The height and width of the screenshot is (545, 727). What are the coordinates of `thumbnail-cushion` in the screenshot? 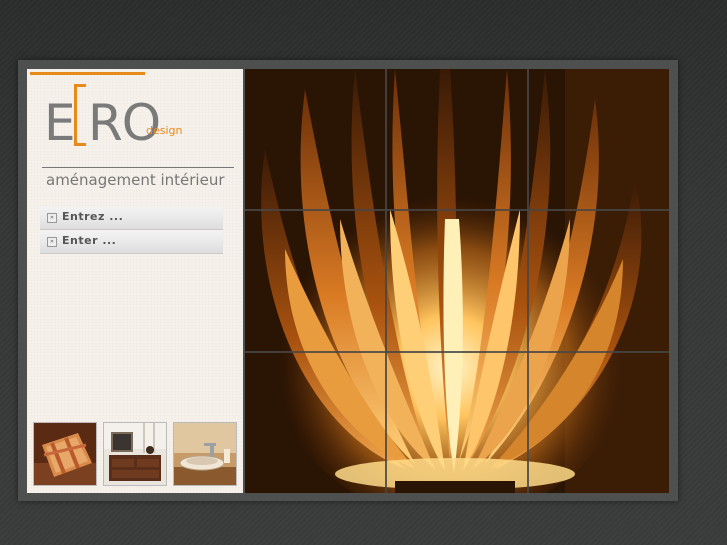 It's located at (65, 454).